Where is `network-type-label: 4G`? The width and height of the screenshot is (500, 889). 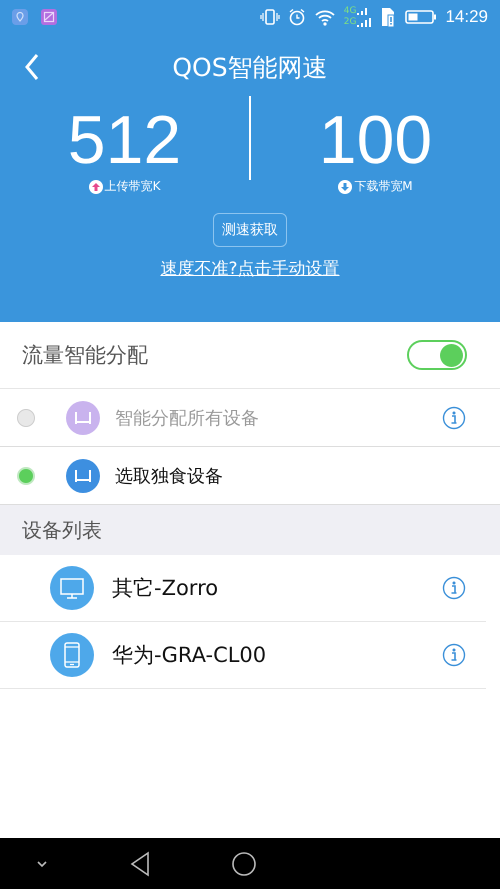 network-type-label: 4G is located at coordinates (350, 11).